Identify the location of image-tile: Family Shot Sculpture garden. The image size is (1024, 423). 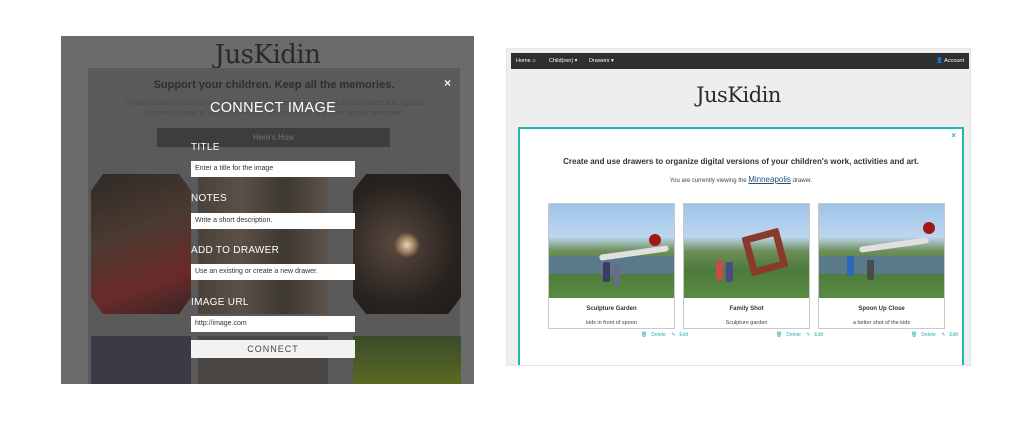
(746, 266).